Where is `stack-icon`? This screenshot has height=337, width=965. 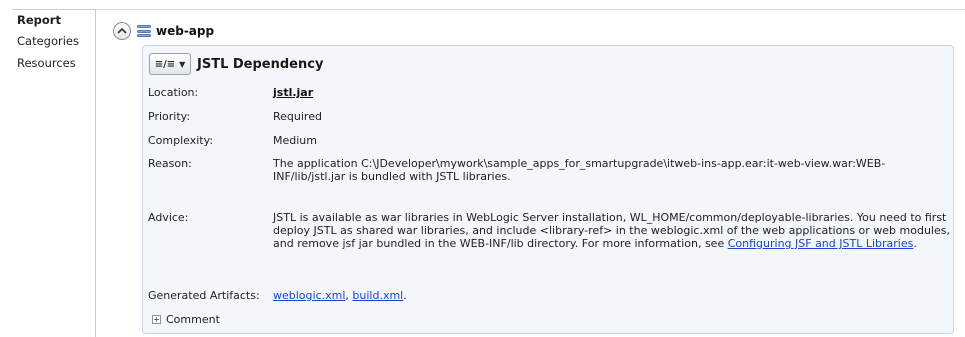 stack-icon is located at coordinates (144, 31).